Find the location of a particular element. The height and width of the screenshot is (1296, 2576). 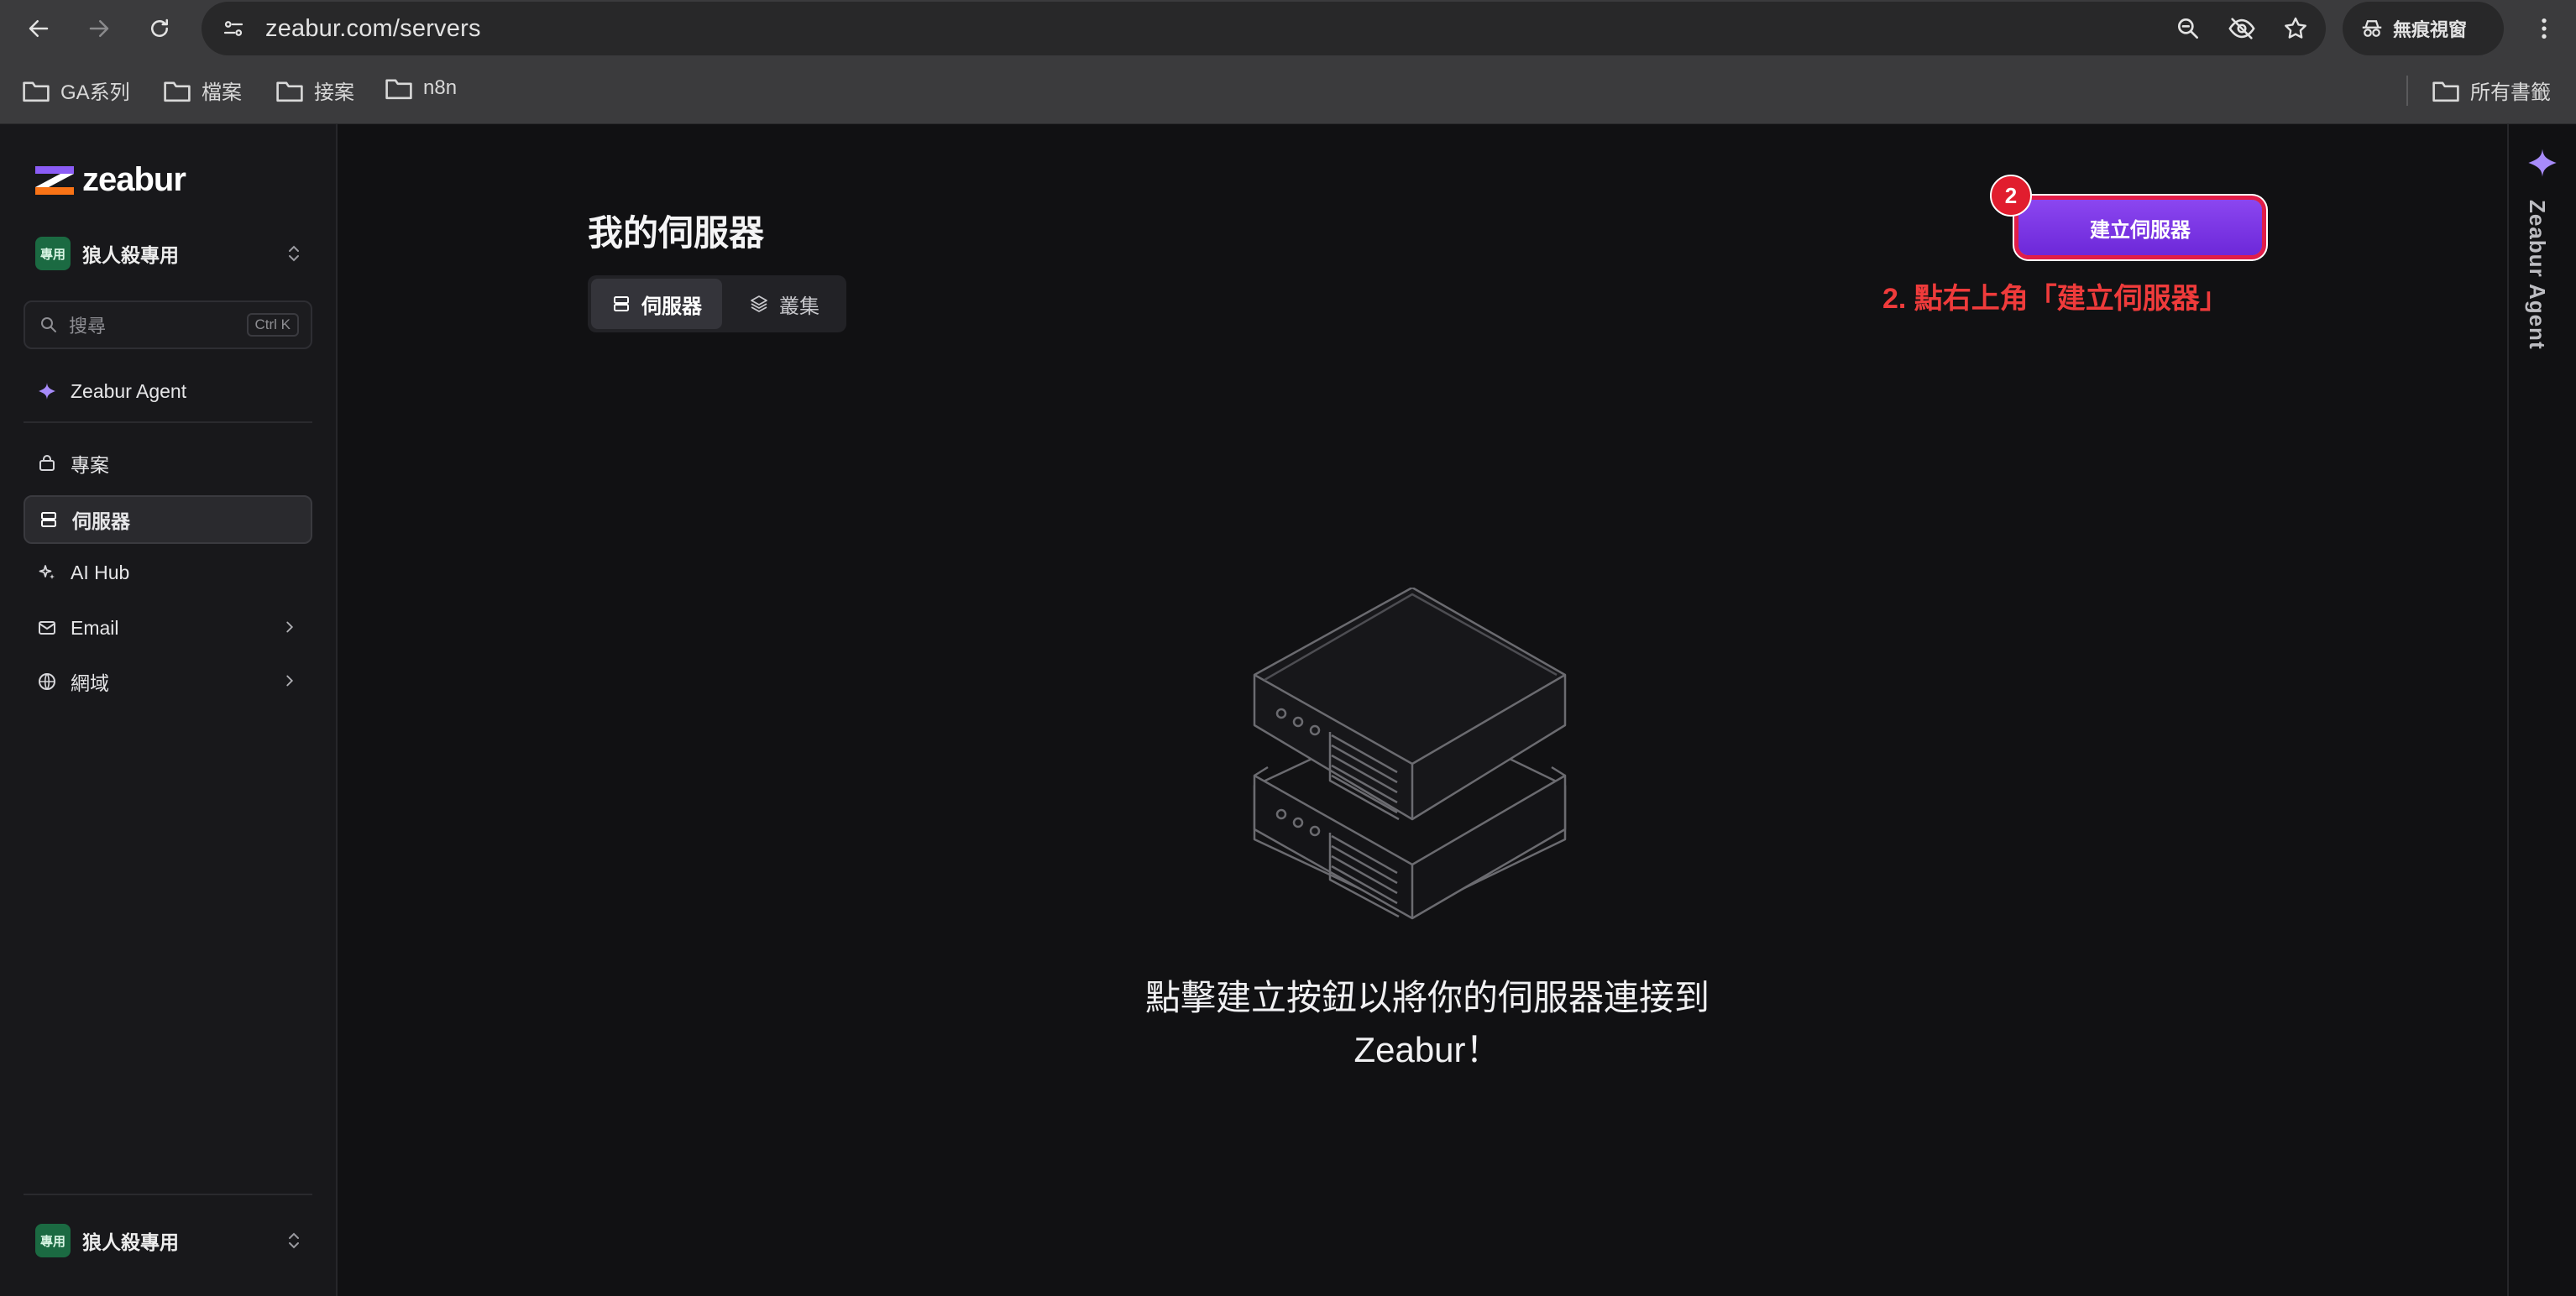

bookmarks-divider is located at coordinates (2407, 91).